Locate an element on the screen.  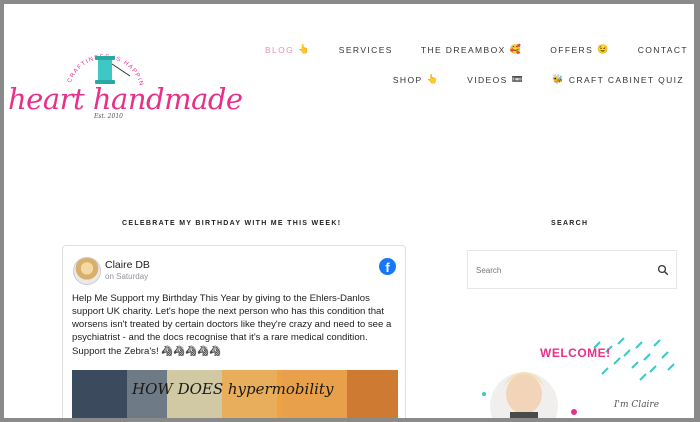
nav-the-dreambox: THE DREAMBOX 🥰 is located at coordinates (471, 49).